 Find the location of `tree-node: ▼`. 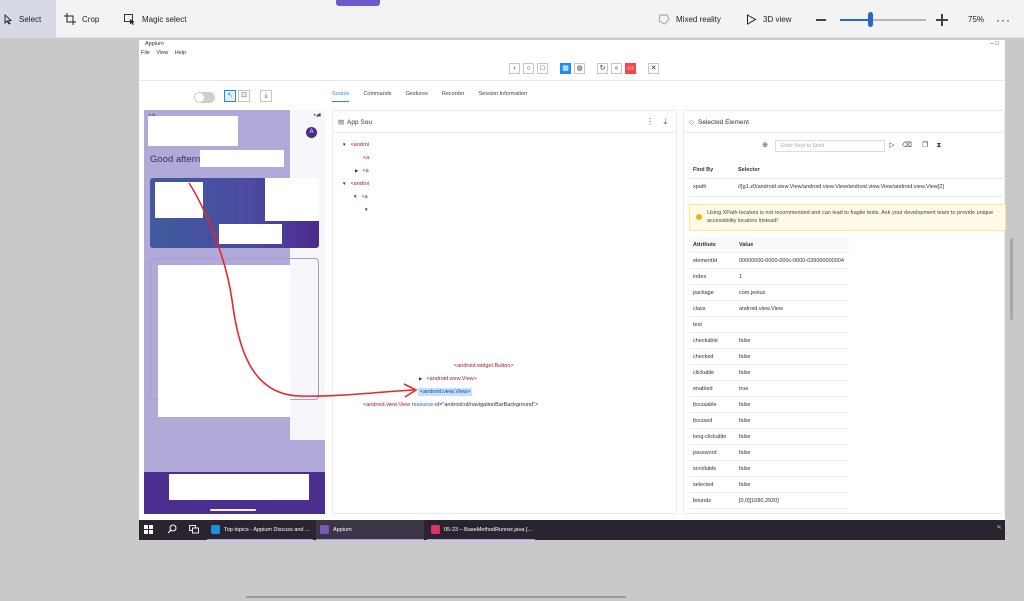

tree-node: ▼ is located at coordinates (368, 210).